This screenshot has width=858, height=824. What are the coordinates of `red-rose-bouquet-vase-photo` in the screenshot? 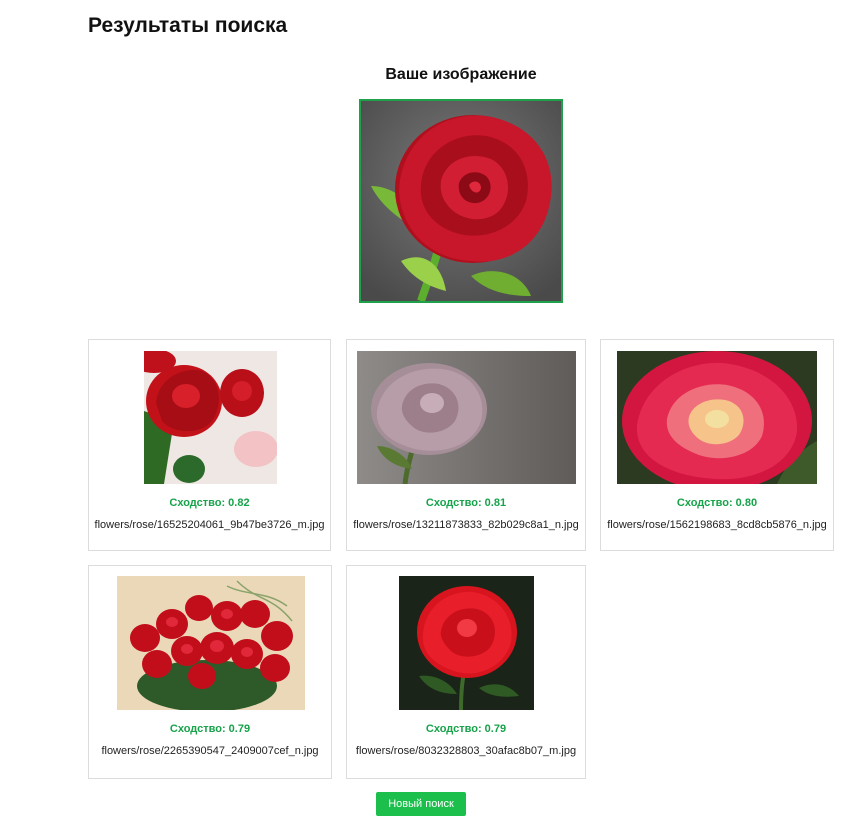 It's located at (211, 643).